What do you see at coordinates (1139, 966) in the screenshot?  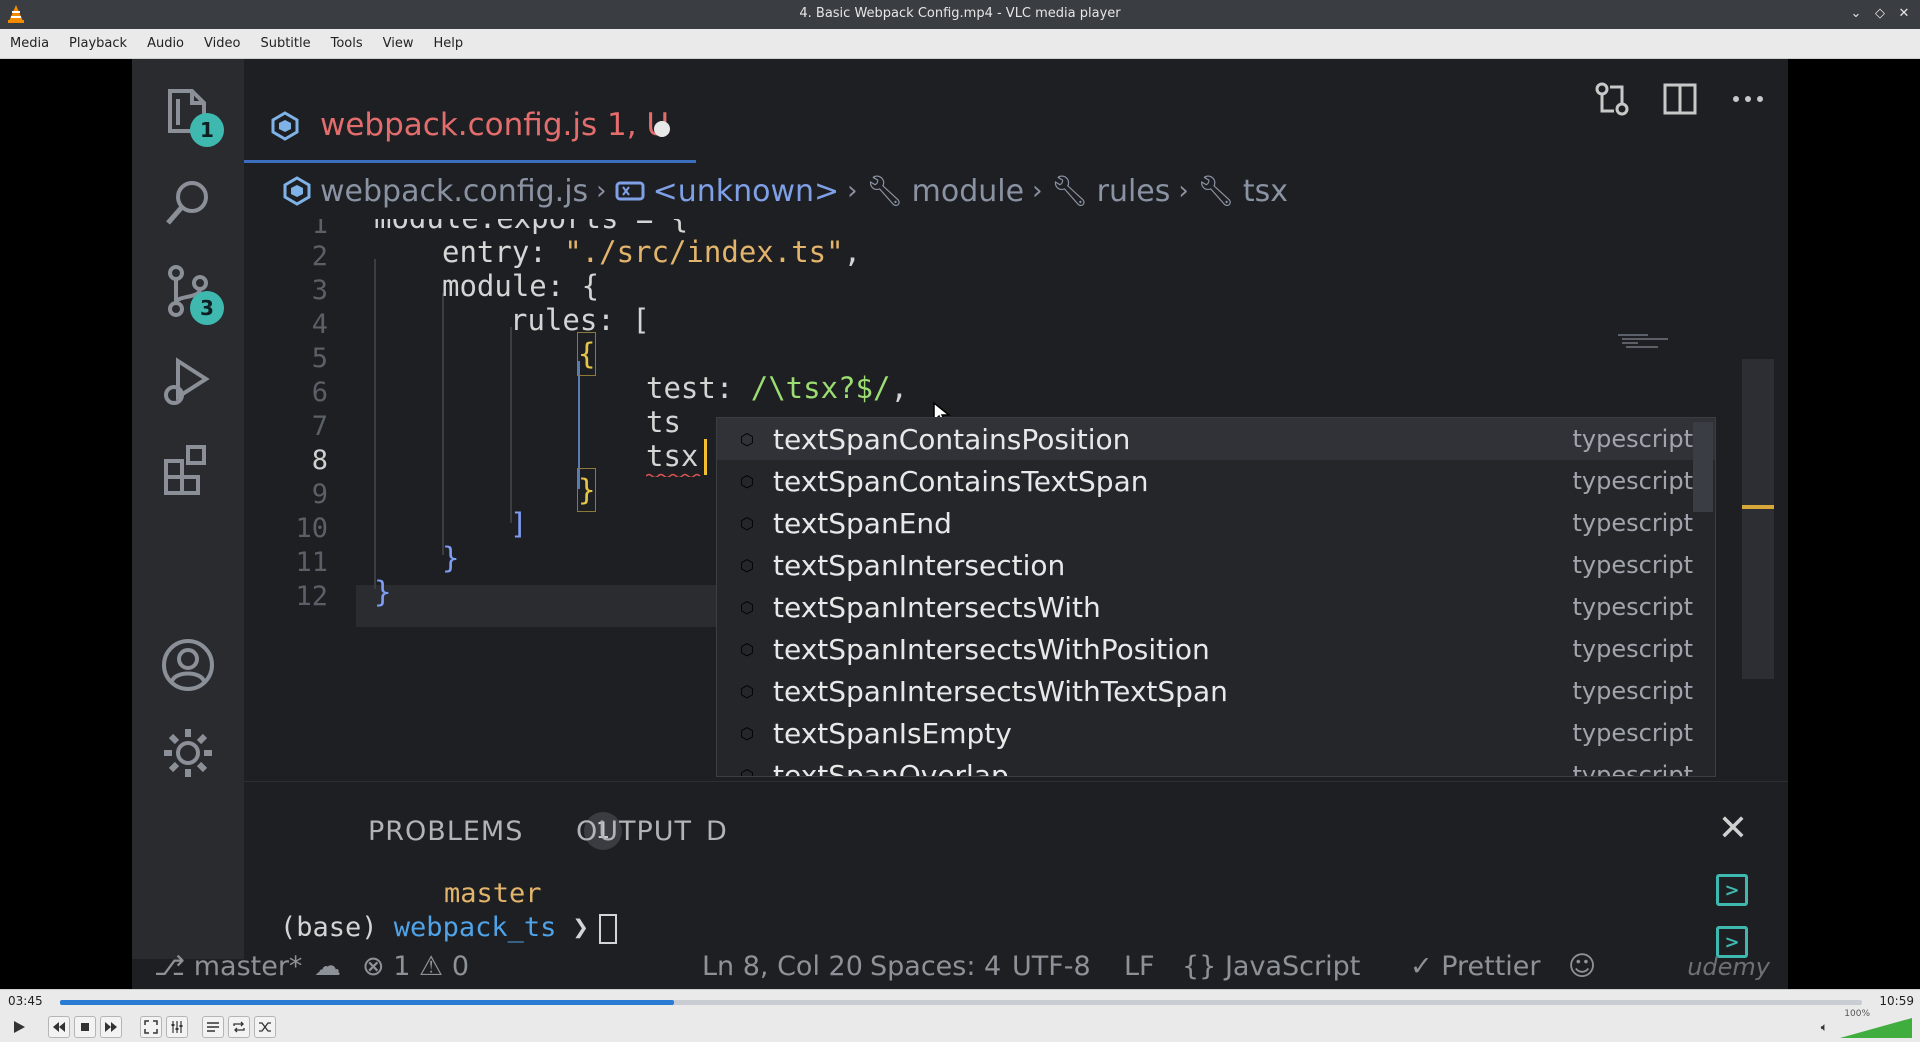 I see `line-ending: LF` at bounding box center [1139, 966].